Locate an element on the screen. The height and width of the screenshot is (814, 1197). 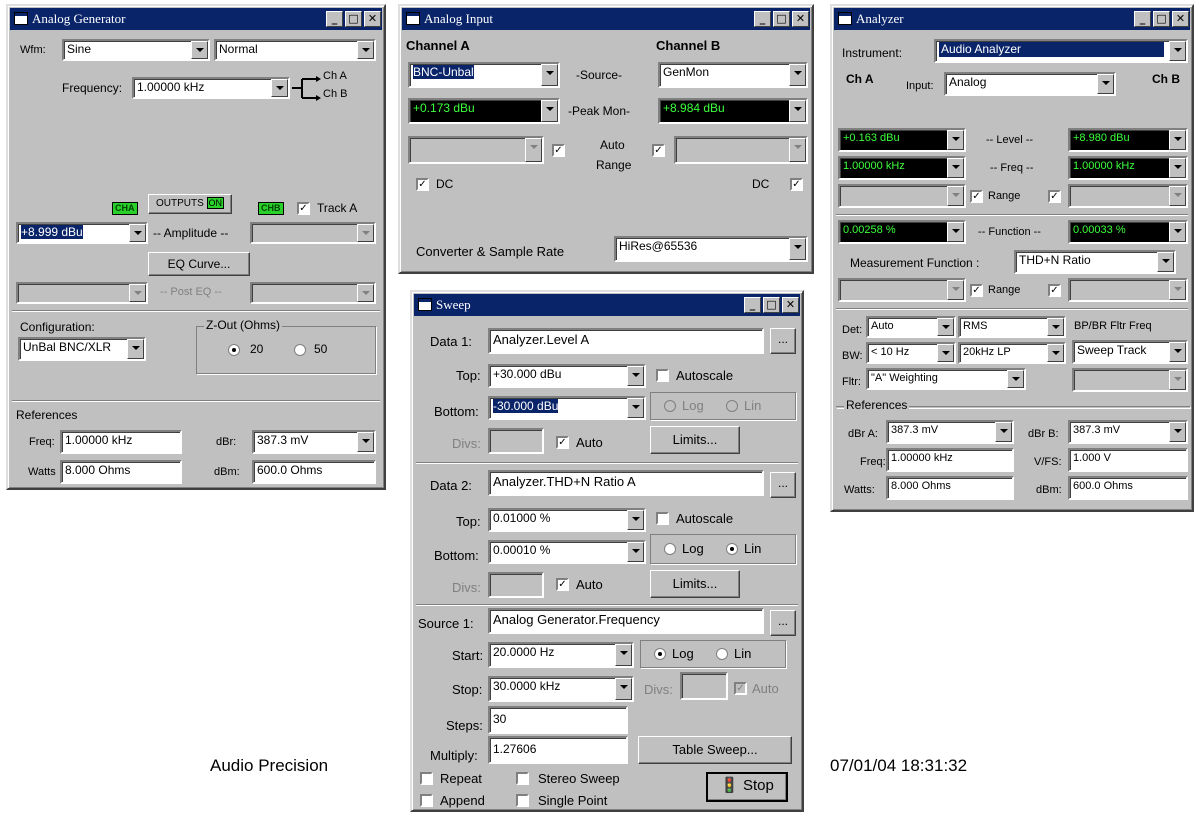
measurement-function-select: THD+N Ratio is located at coordinates (1095, 262).